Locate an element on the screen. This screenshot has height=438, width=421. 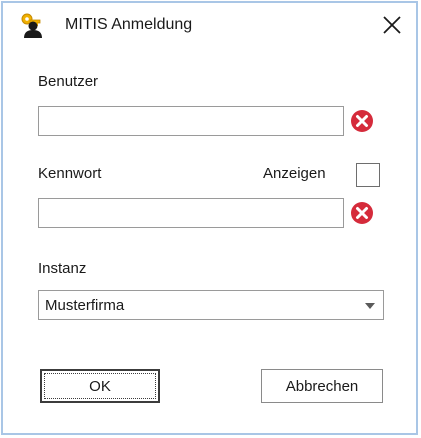
close-button is located at coordinates (392, 25).